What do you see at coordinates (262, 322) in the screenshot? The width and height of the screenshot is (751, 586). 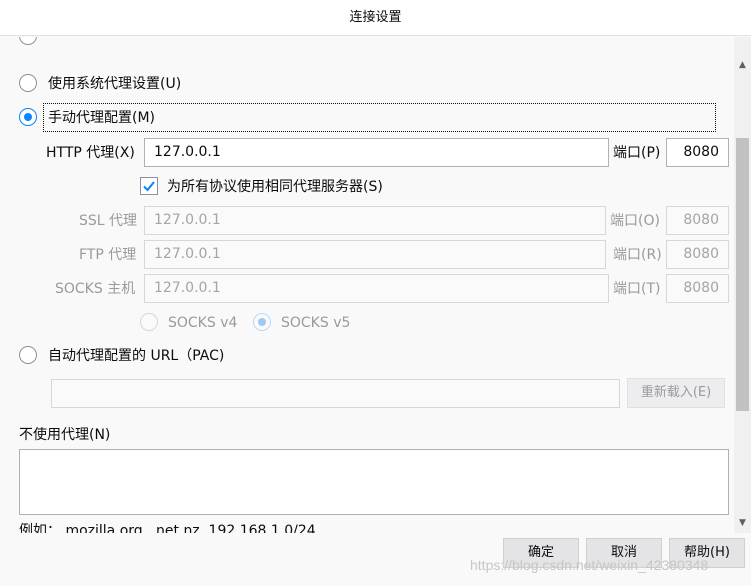 I see `socks-v5-radio` at bounding box center [262, 322].